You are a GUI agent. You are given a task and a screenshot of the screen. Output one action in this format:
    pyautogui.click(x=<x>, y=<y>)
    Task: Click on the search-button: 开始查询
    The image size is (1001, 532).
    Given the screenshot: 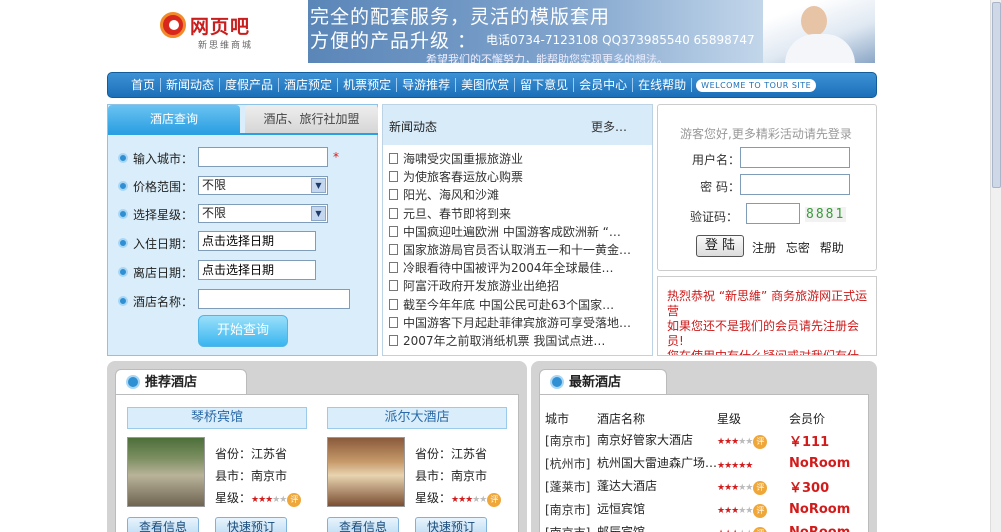 What is the action you would take?
    pyautogui.click(x=243, y=331)
    